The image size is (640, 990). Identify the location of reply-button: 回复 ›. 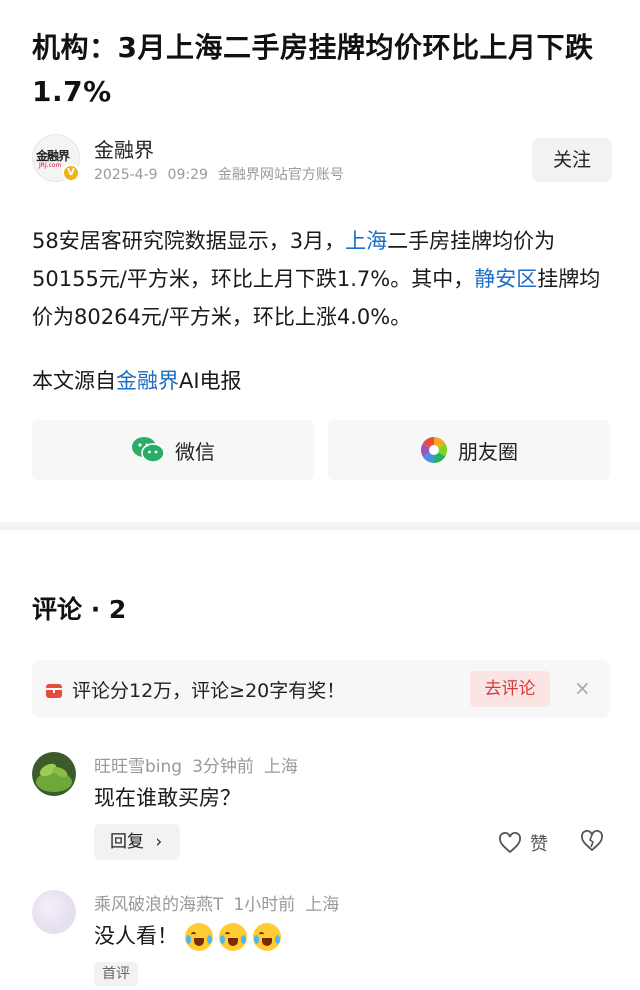
(137, 842).